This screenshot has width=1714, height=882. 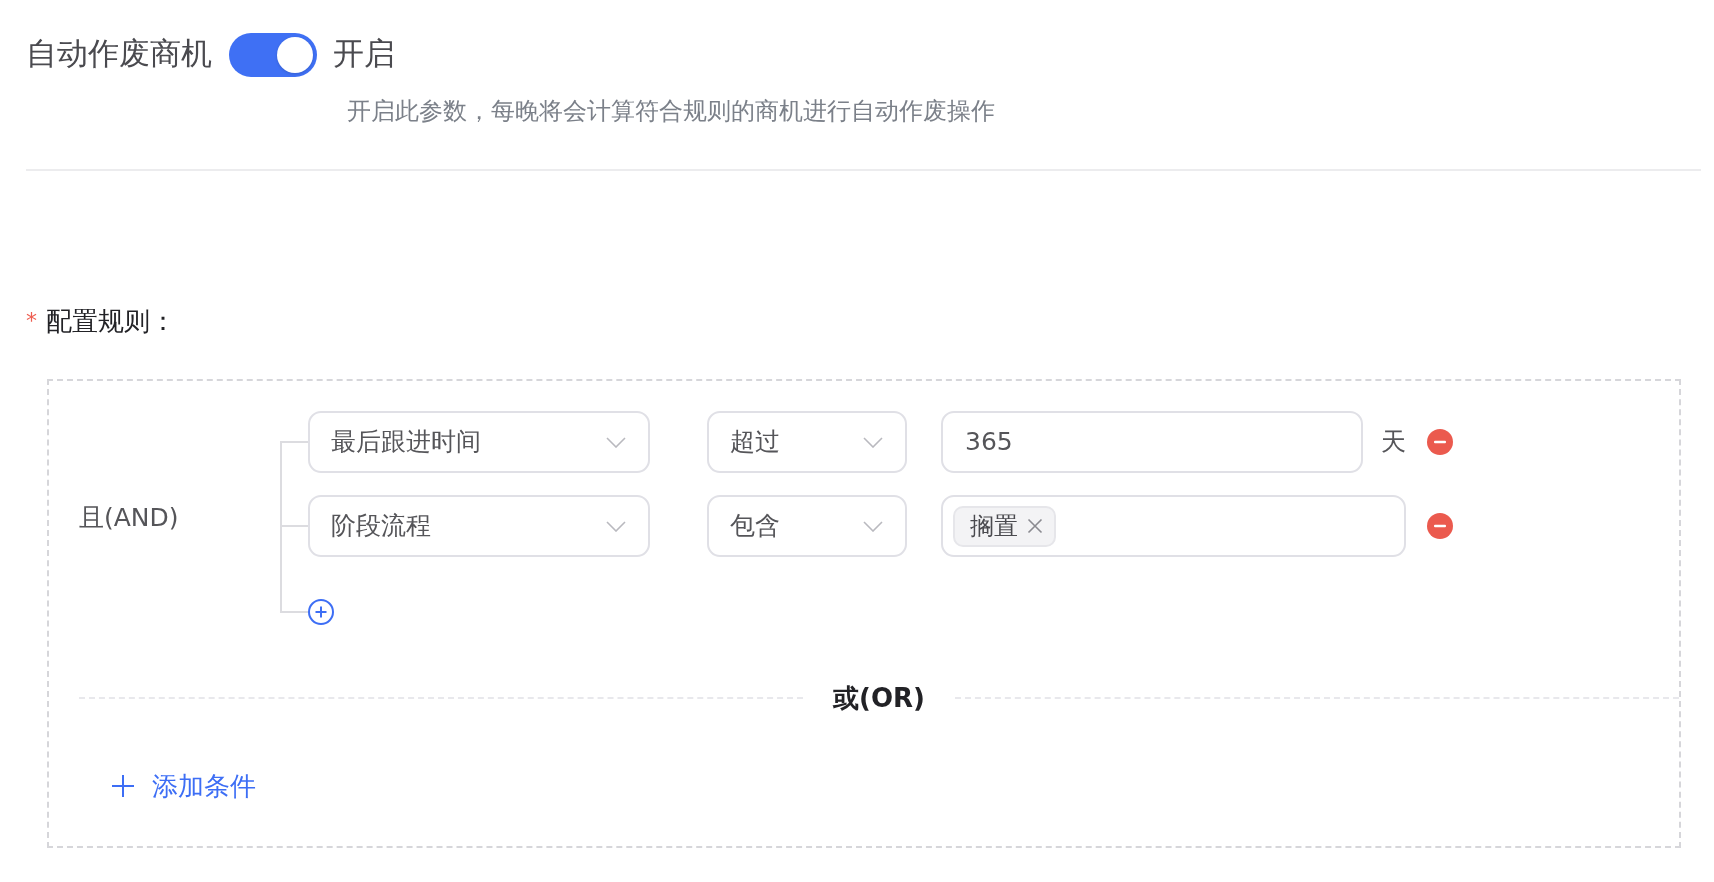 What do you see at coordinates (111, 321) in the screenshot?
I see `rules-label: 配置规则：` at bounding box center [111, 321].